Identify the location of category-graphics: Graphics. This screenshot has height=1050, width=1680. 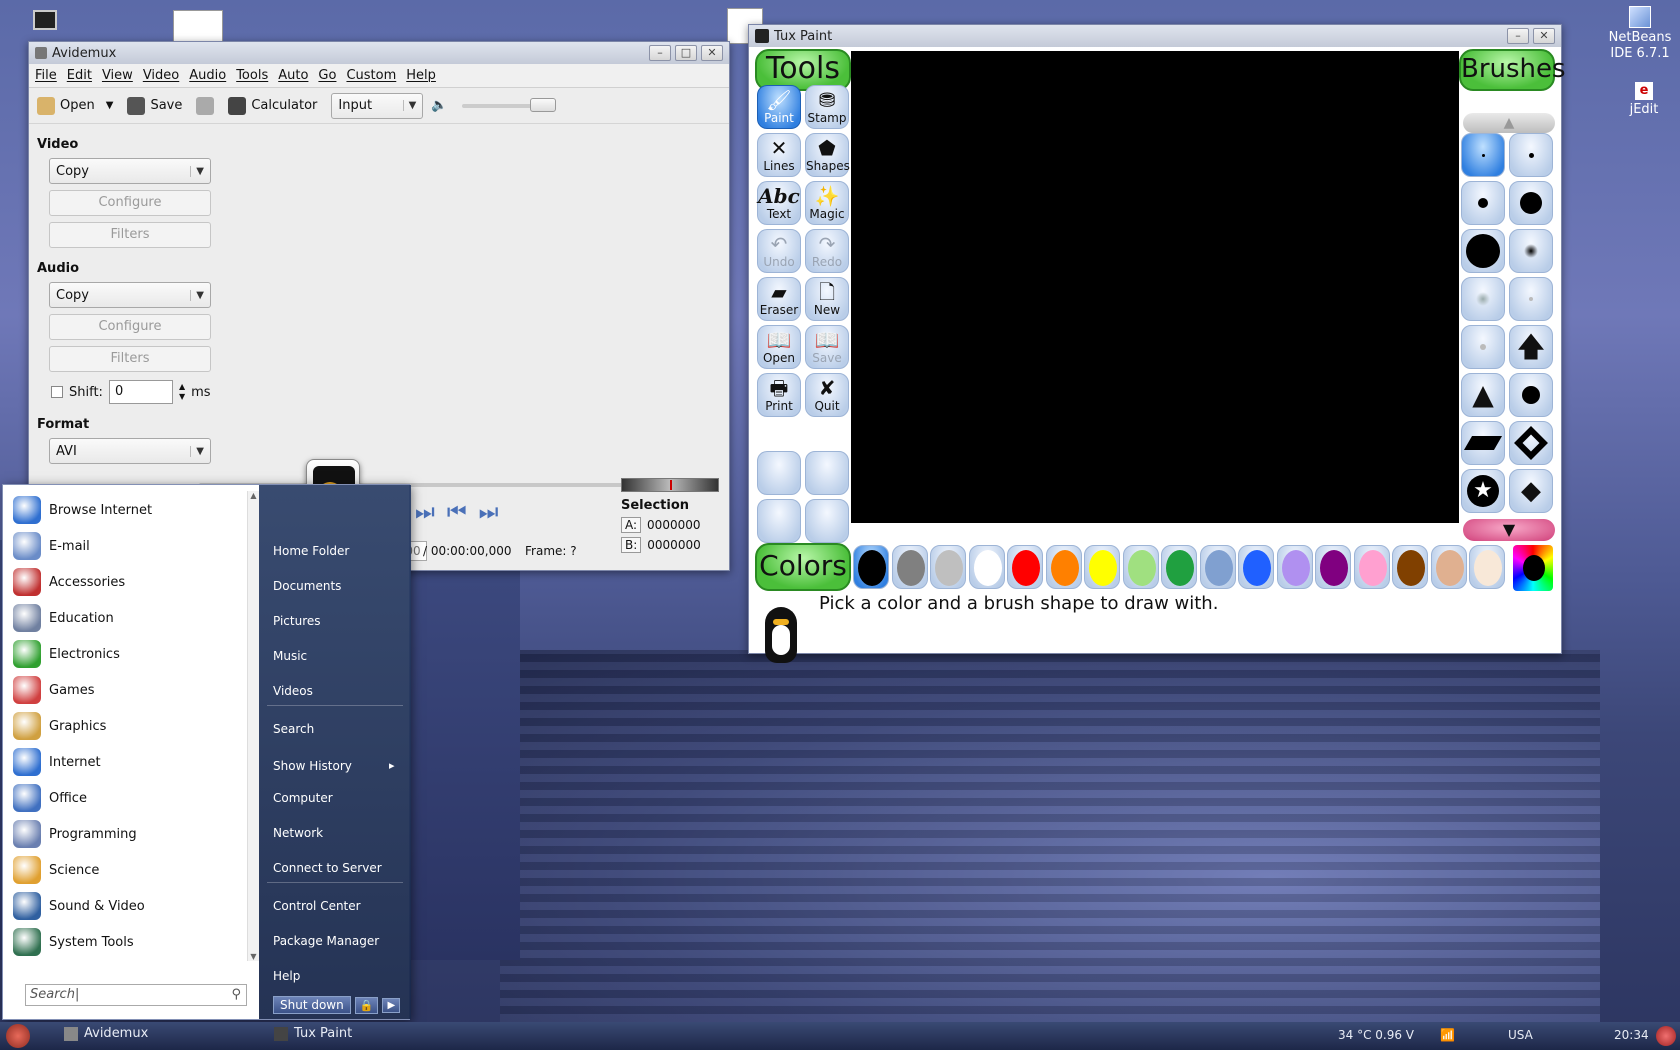
(59, 726).